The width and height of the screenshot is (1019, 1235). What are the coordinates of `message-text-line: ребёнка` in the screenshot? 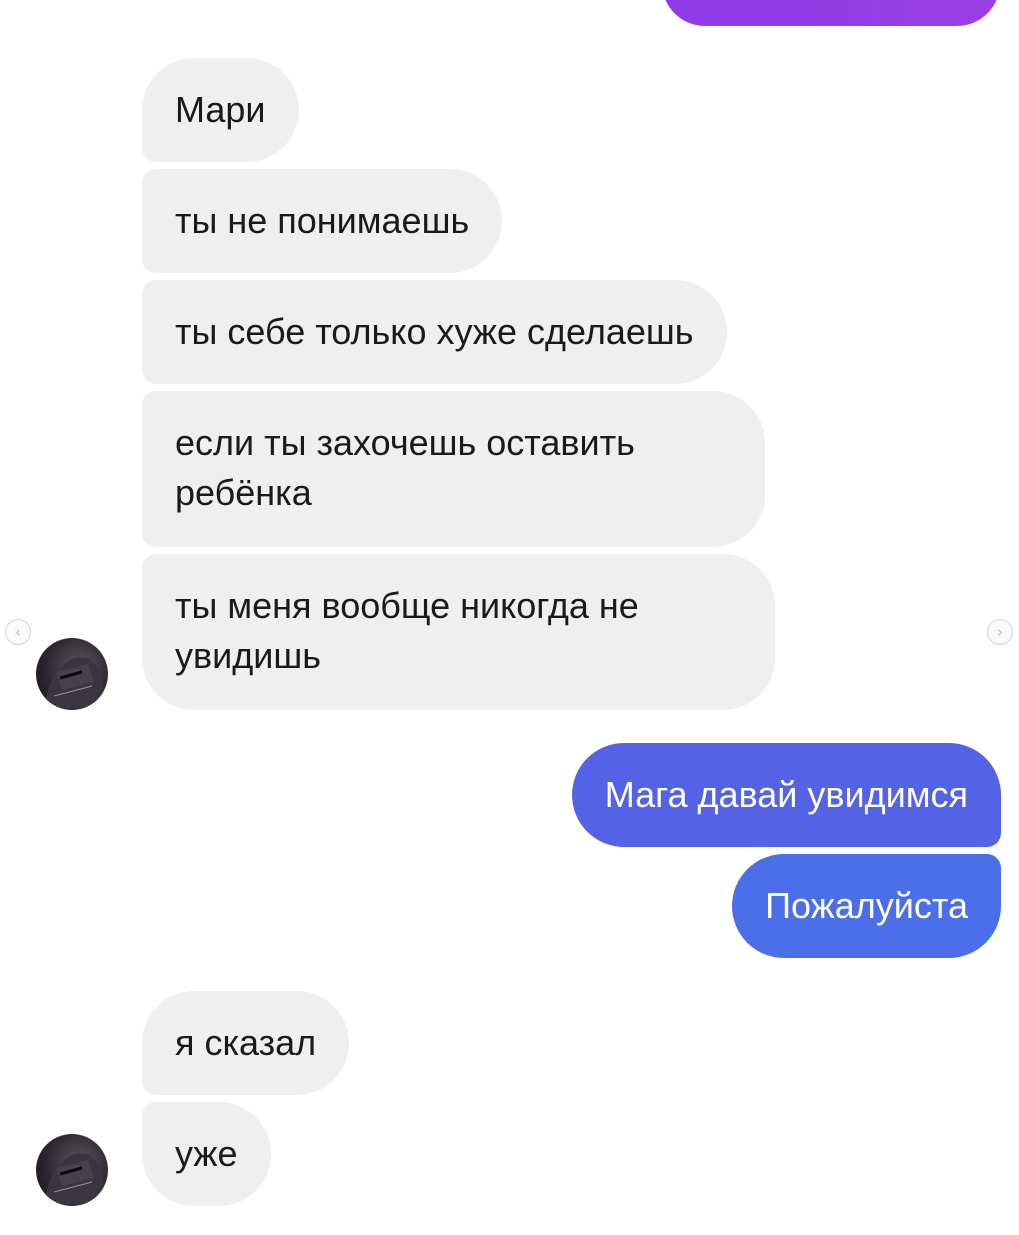 It's located at (243, 492).